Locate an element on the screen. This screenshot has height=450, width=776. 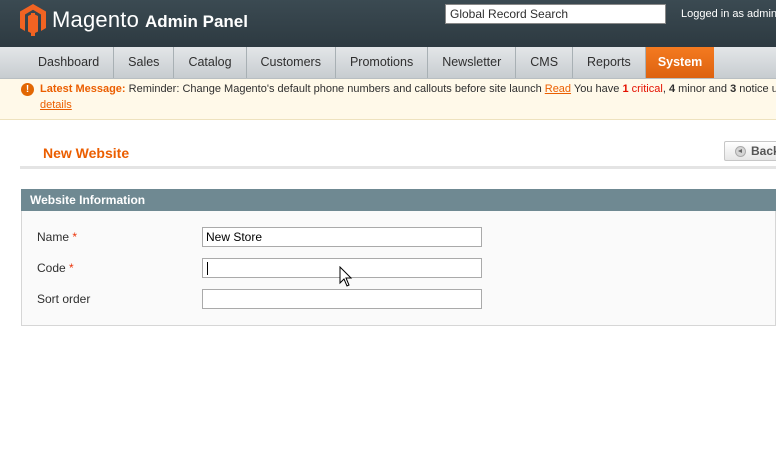
page-title: New Website is located at coordinates (86, 153).